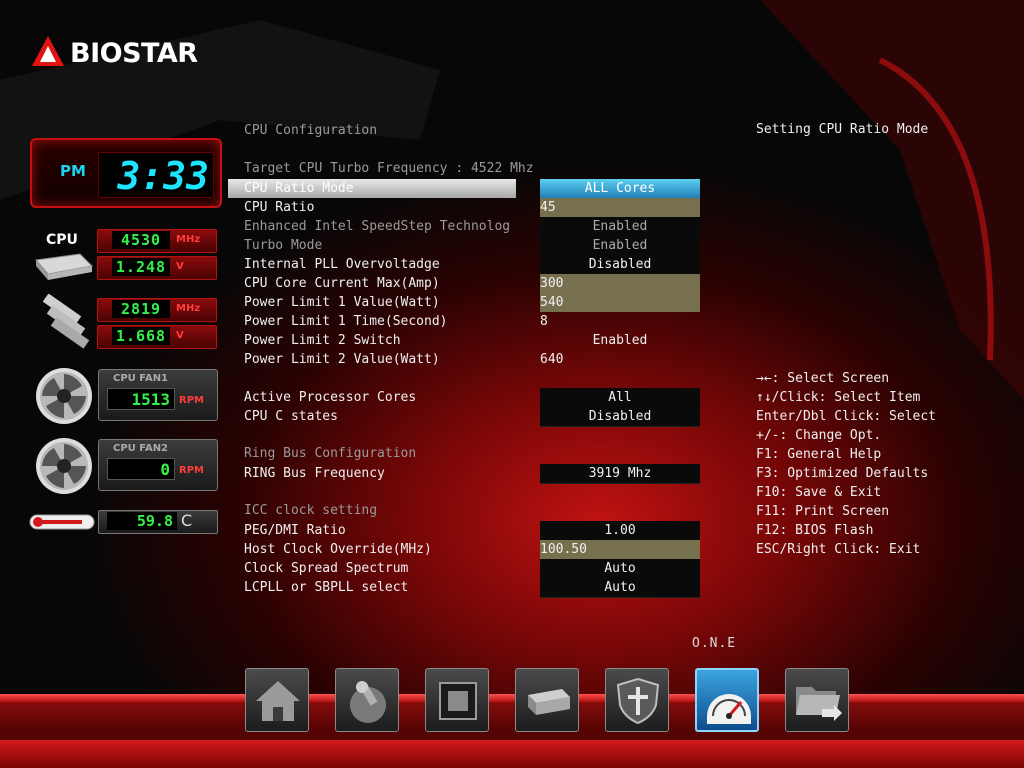 The width and height of the screenshot is (1024, 768). Describe the element at coordinates (62, 240) in the screenshot. I see `cpu-label: CPU` at that location.